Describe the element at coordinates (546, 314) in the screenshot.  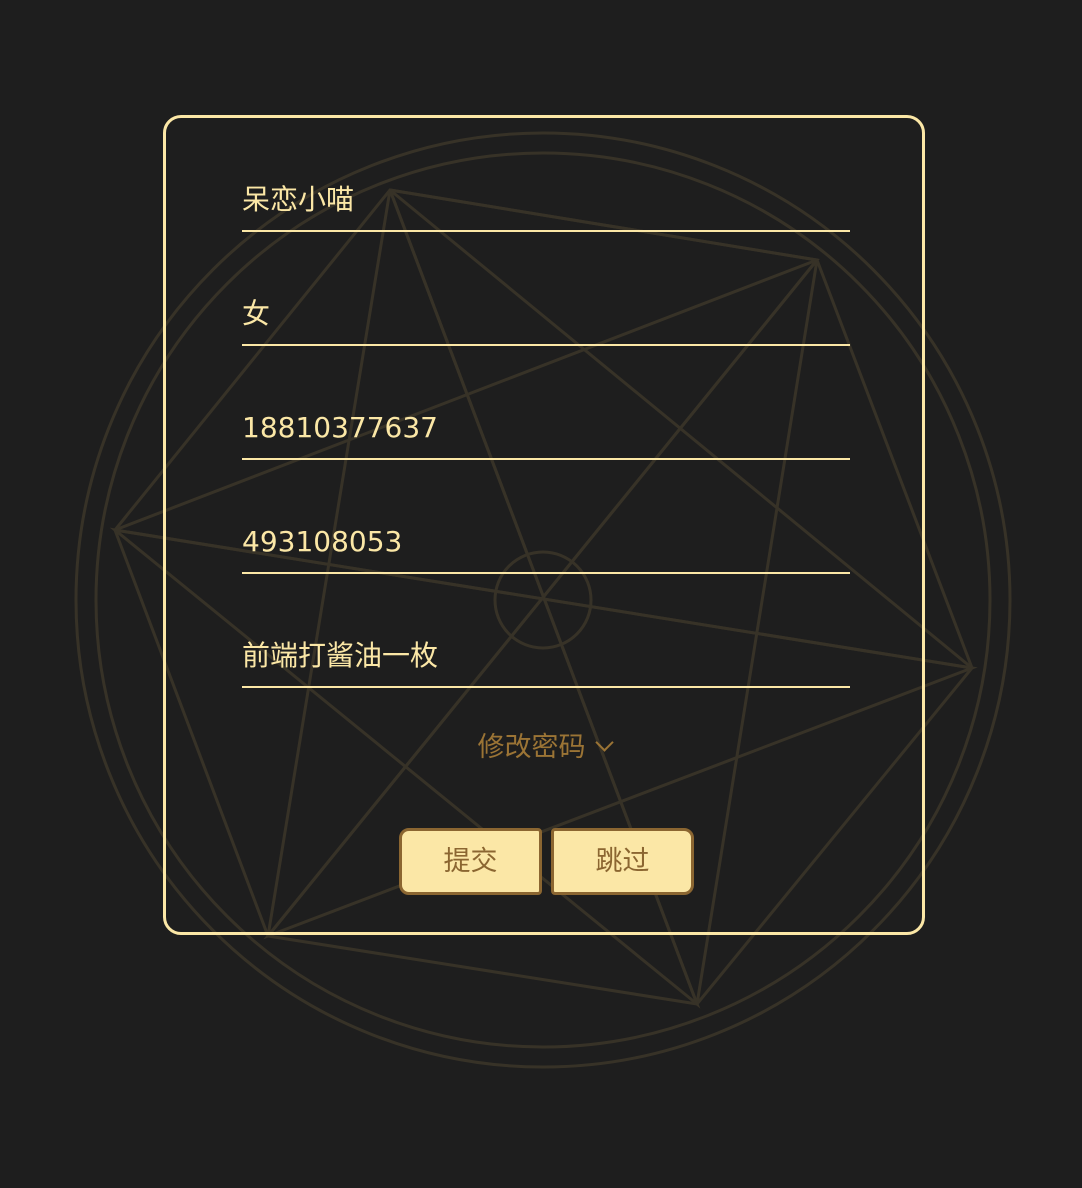
I see `gender-input` at that location.